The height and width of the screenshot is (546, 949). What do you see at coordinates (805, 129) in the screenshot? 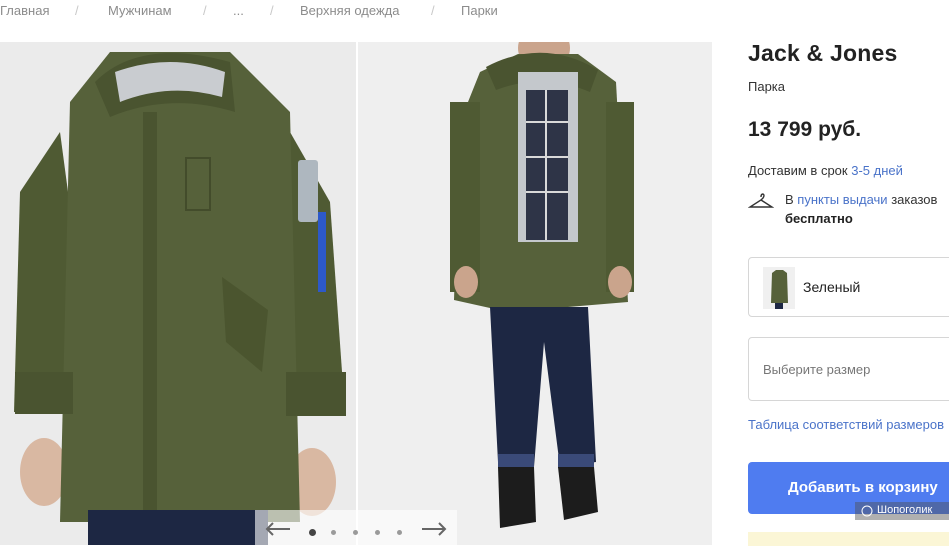
I see `product-price: 13 799 руб.` at bounding box center [805, 129].